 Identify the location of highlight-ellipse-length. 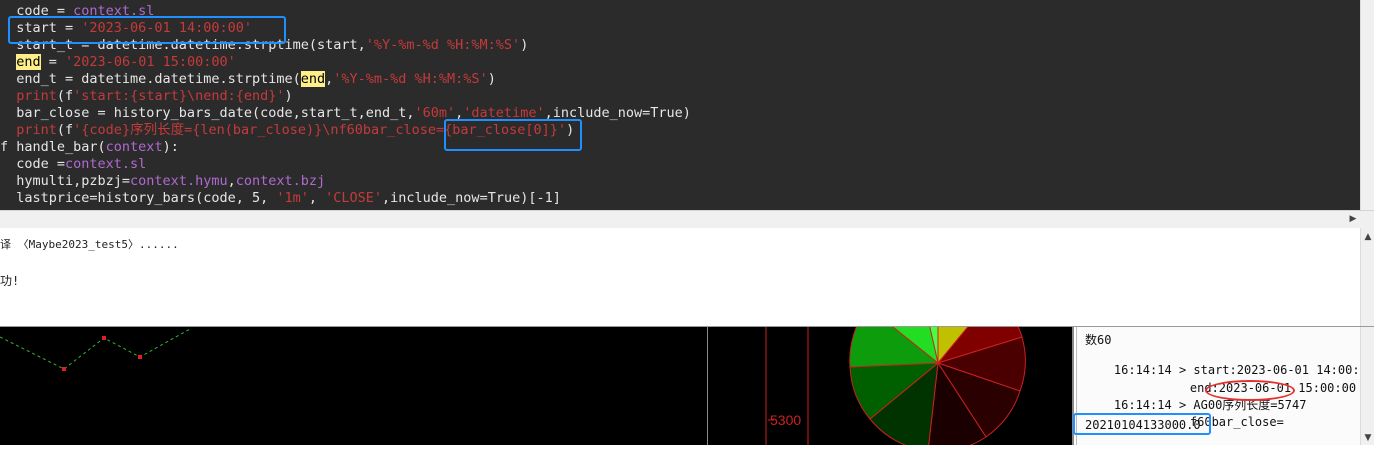
(1250, 390).